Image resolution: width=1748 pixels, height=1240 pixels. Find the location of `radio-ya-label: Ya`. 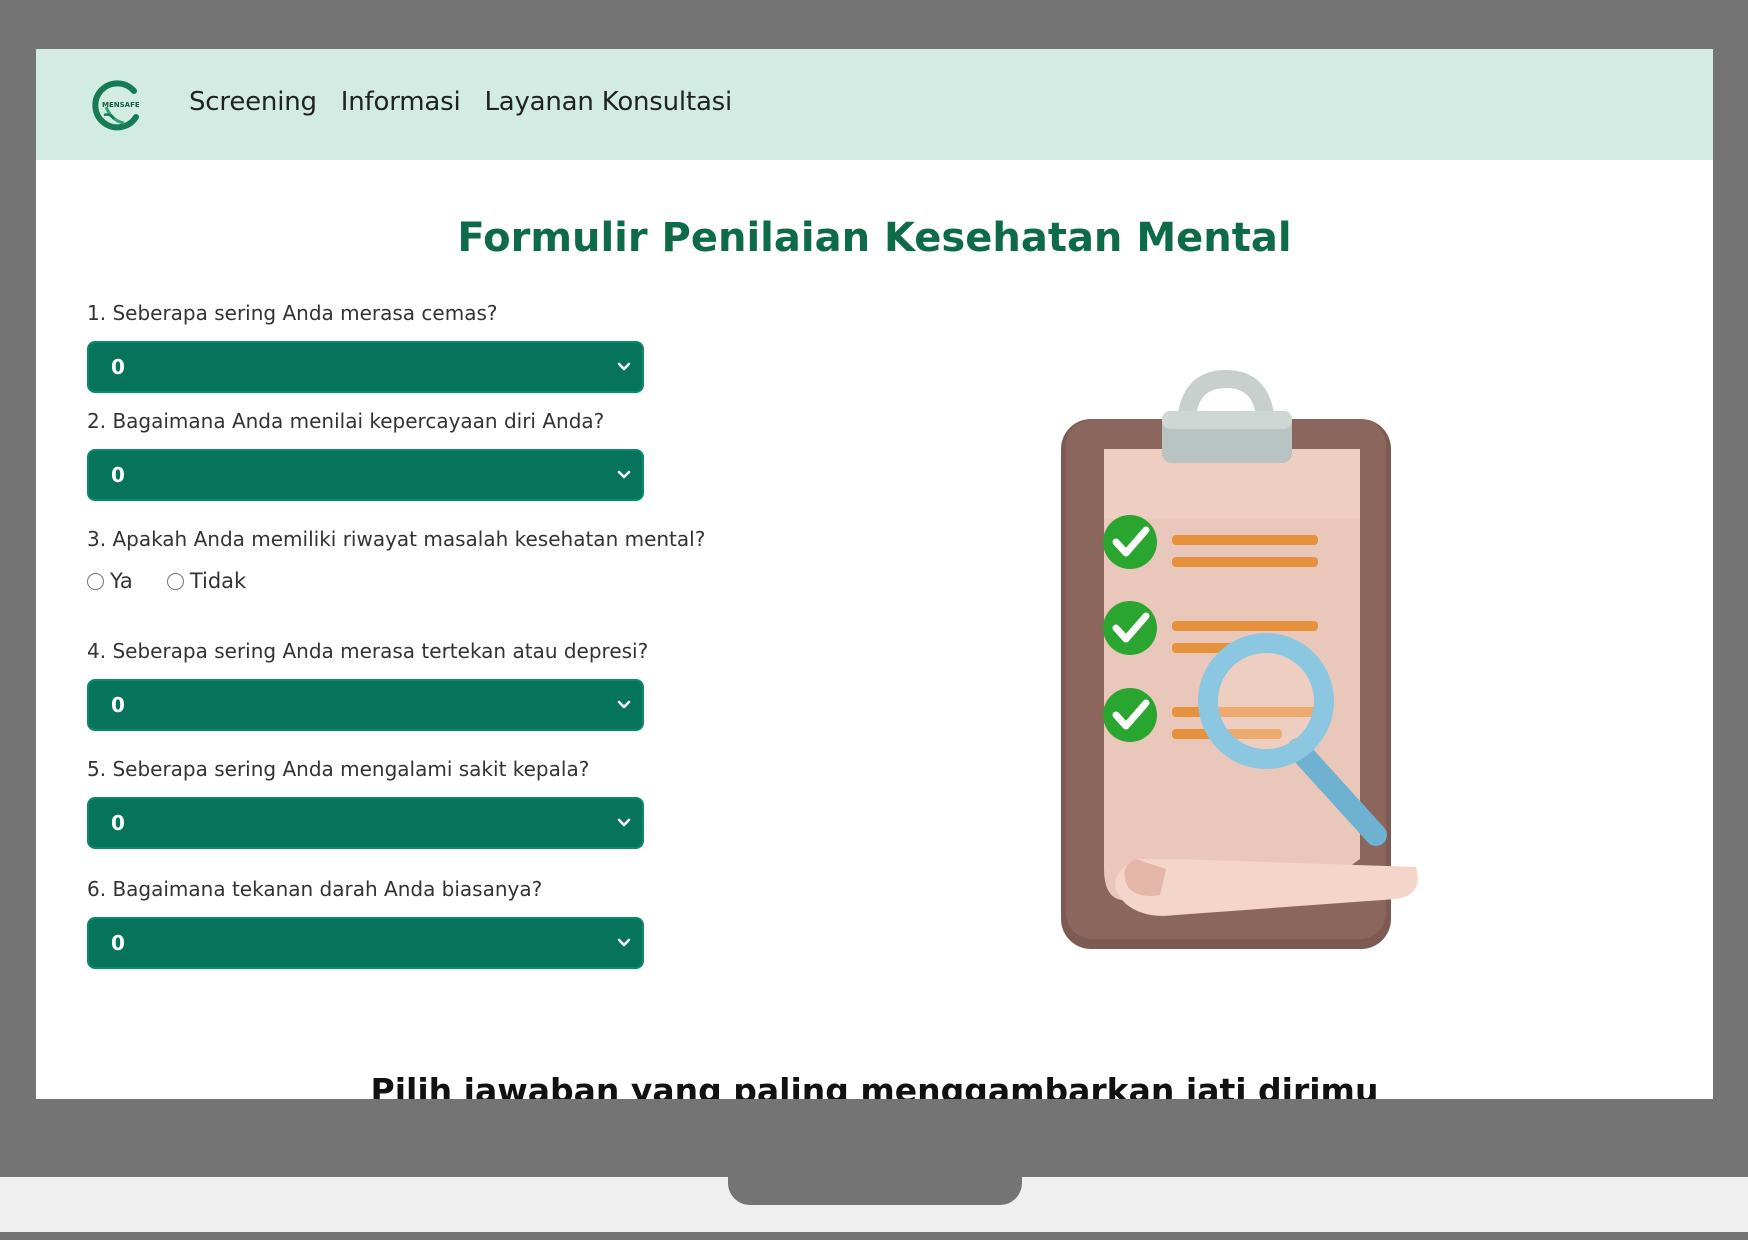

radio-ya-label: Ya is located at coordinates (121, 581).